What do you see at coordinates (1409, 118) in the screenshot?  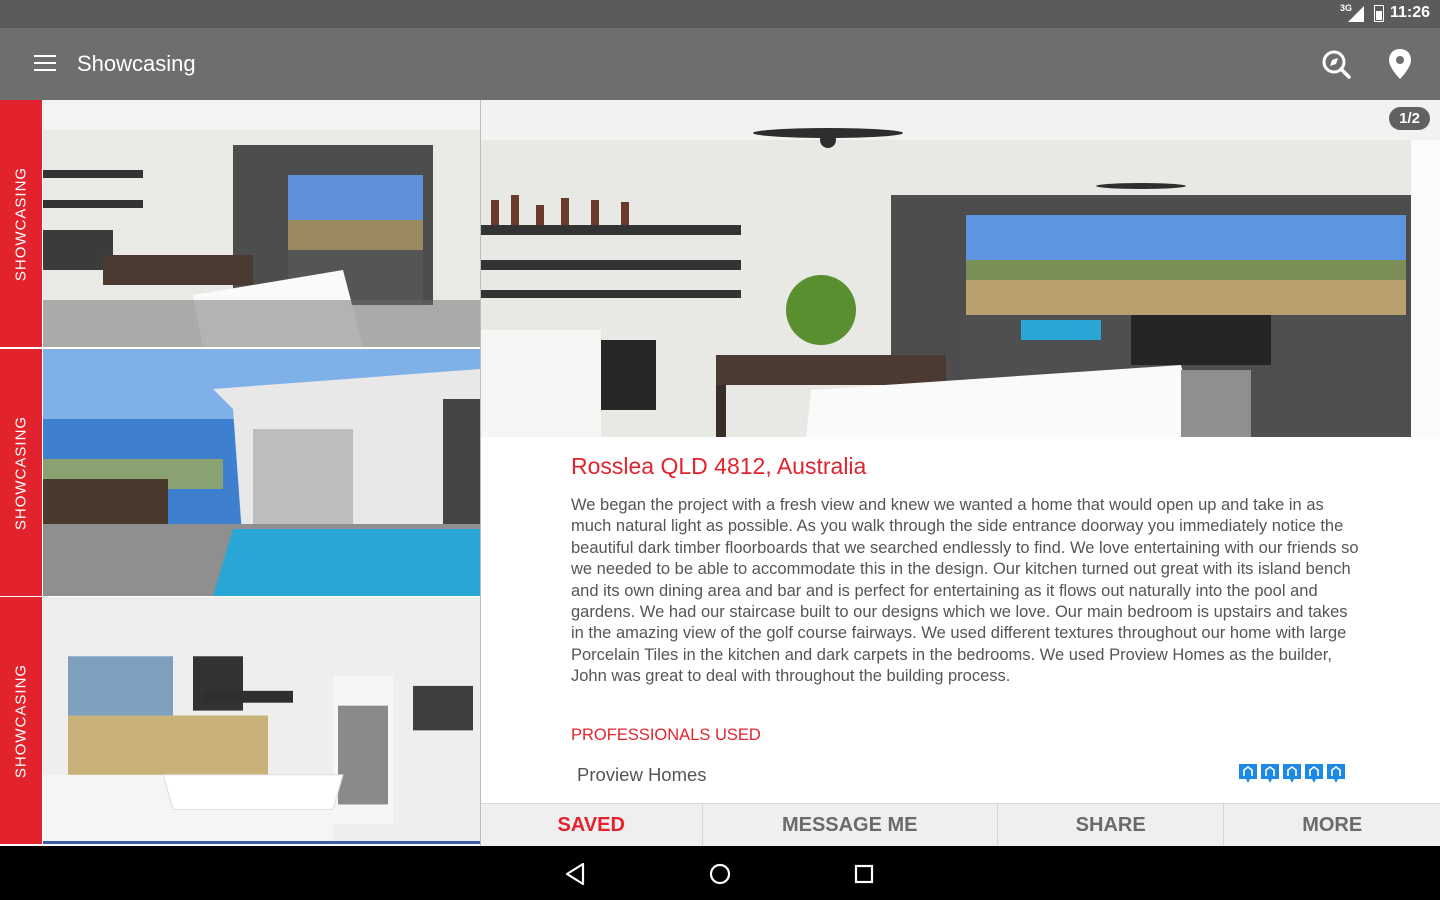 I see `image-pager: 1/2` at bounding box center [1409, 118].